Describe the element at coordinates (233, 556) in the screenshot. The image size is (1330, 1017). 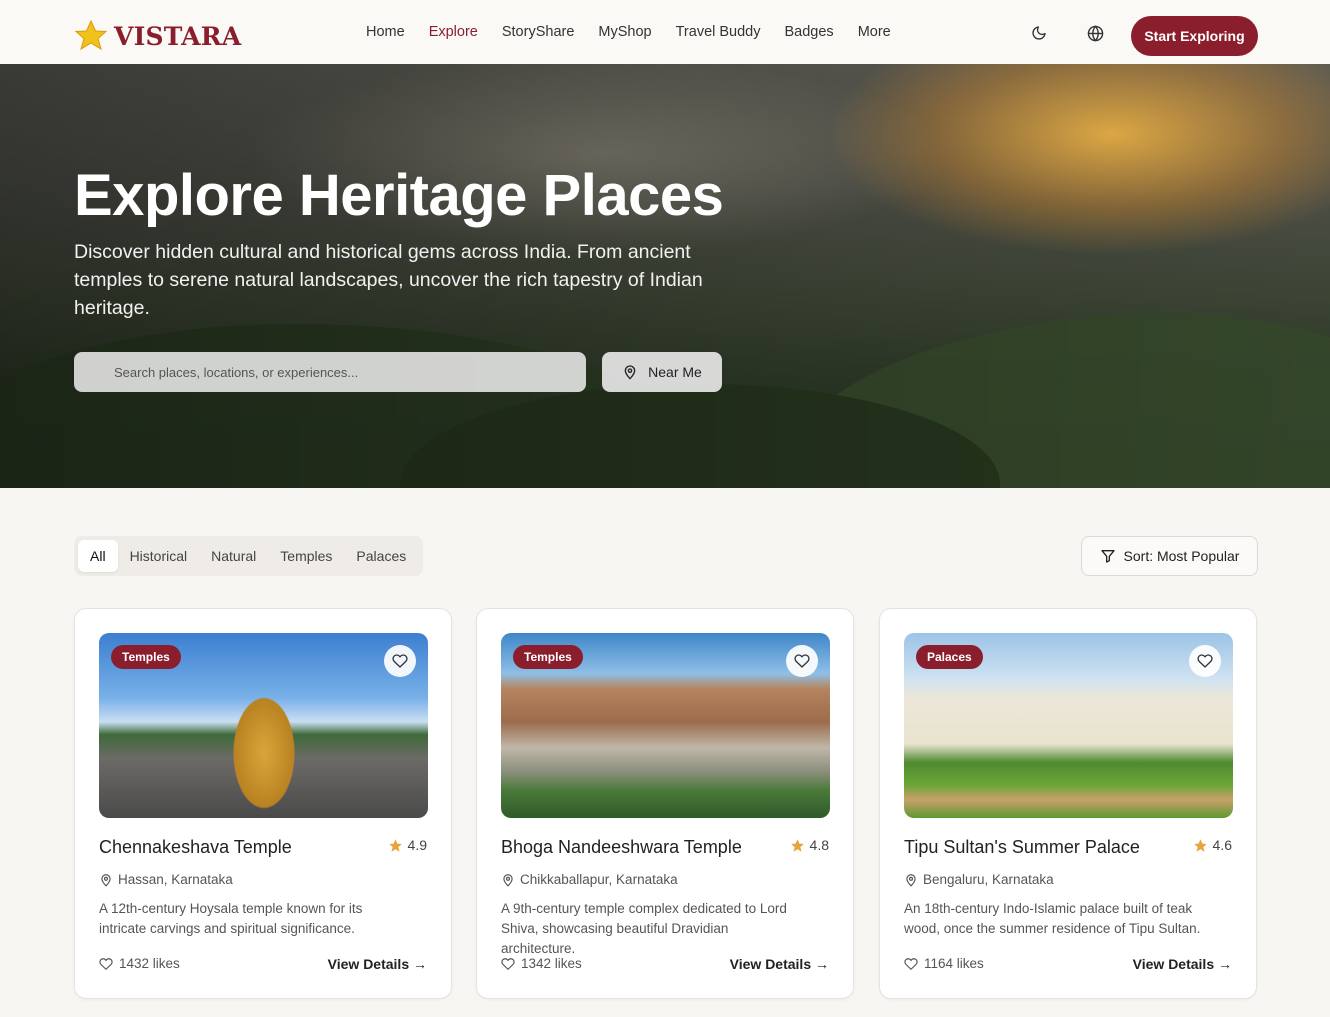
I see `filter-natural: Natural` at that location.